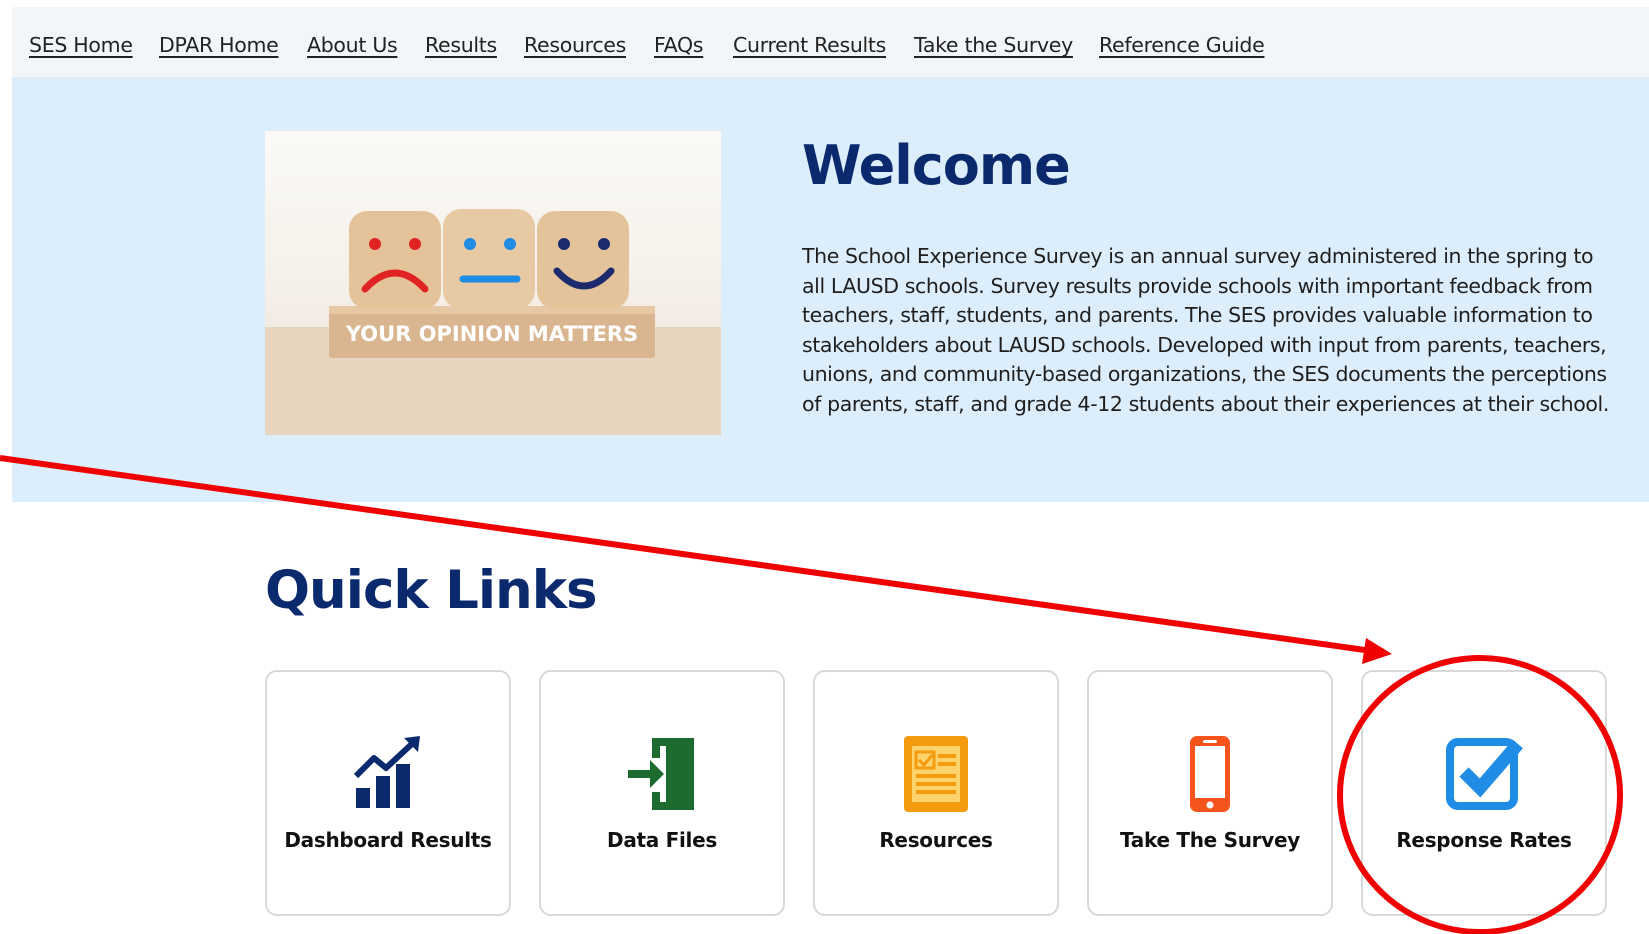 The width and height of the screenshot is (1649, 934). Describe the element at coordinates (1210, 774) in the screenshot. I see `mobile-phone-icon` at that location.